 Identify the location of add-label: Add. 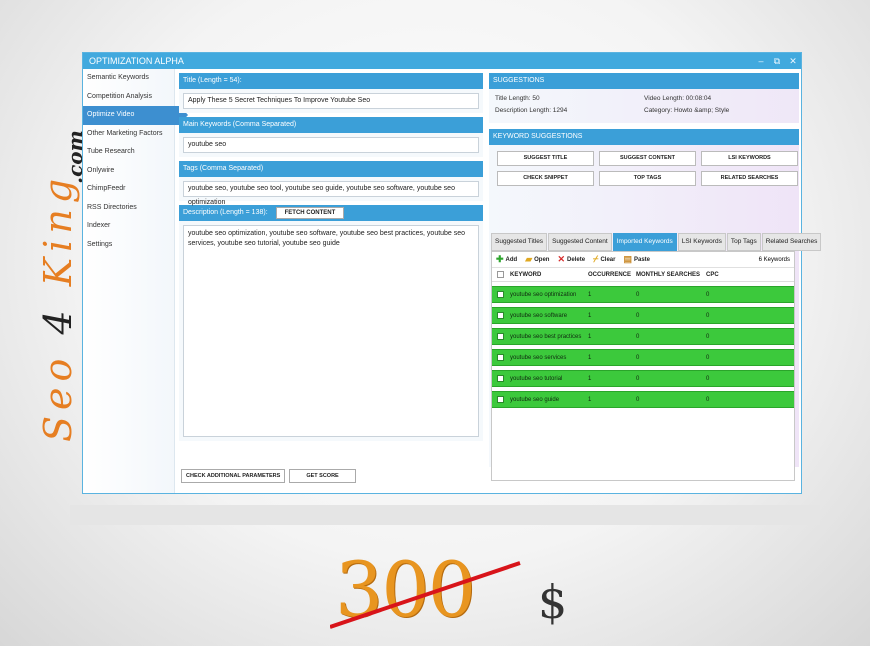
(511, 259).